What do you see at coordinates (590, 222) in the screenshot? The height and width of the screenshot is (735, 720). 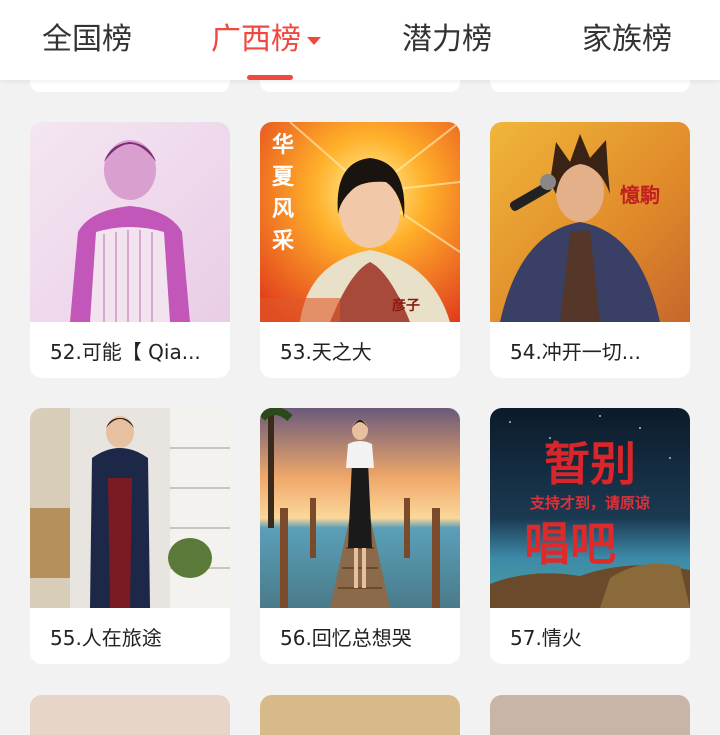 I see `song-cover-image: 憶駒` at bounding box center [590, 222].